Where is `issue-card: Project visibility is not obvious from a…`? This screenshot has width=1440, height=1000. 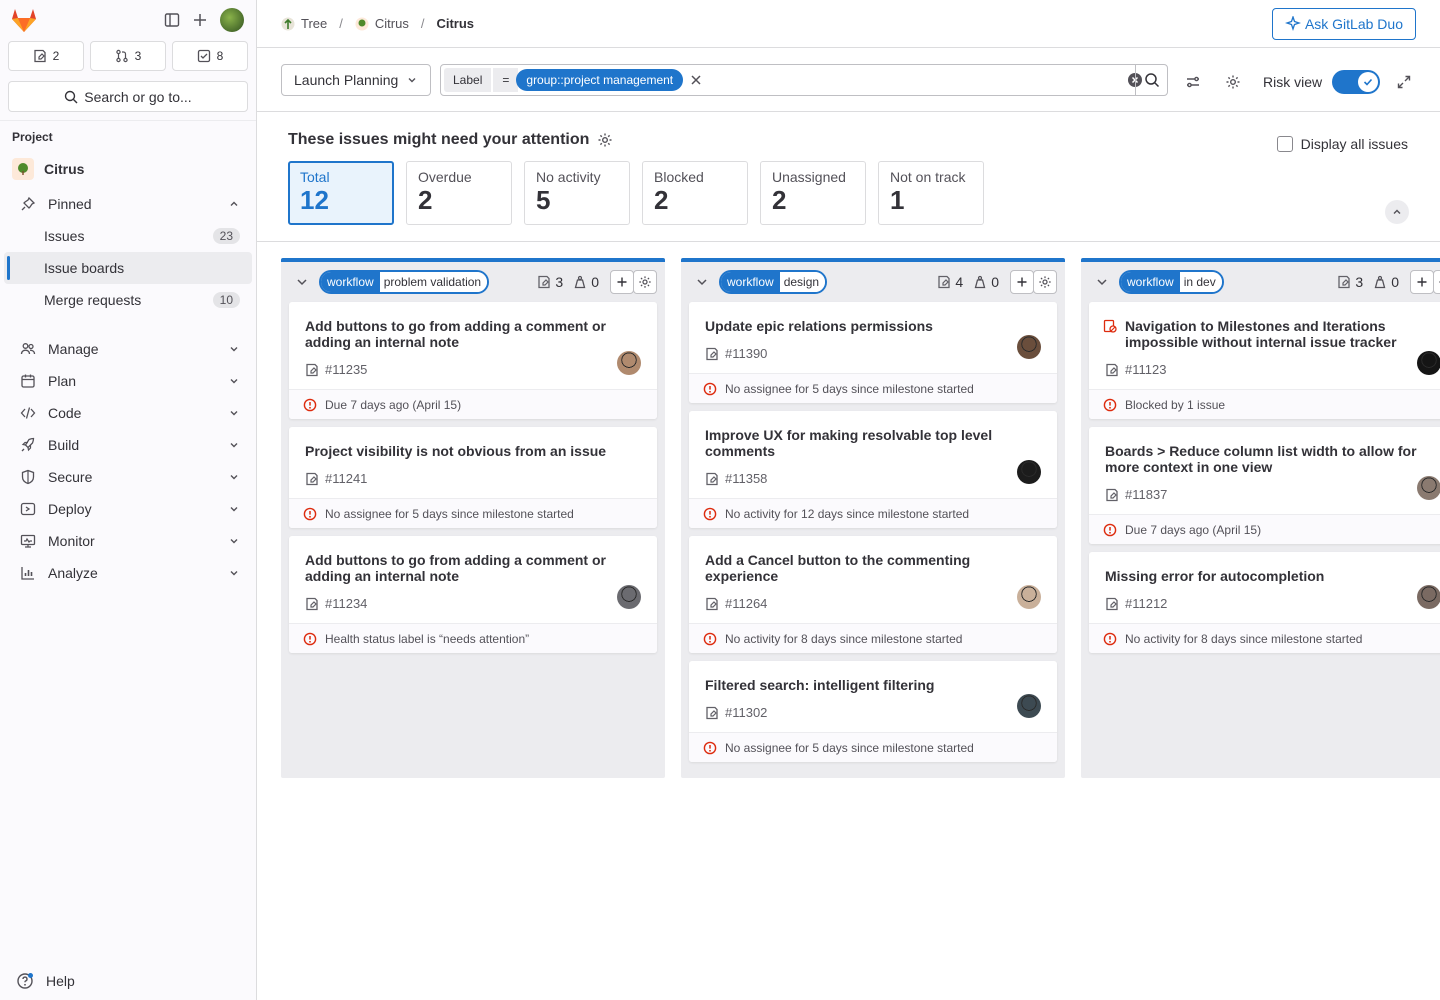
issue-card: Project visibility is not obvious from a… is located at coordinates (473, 477).